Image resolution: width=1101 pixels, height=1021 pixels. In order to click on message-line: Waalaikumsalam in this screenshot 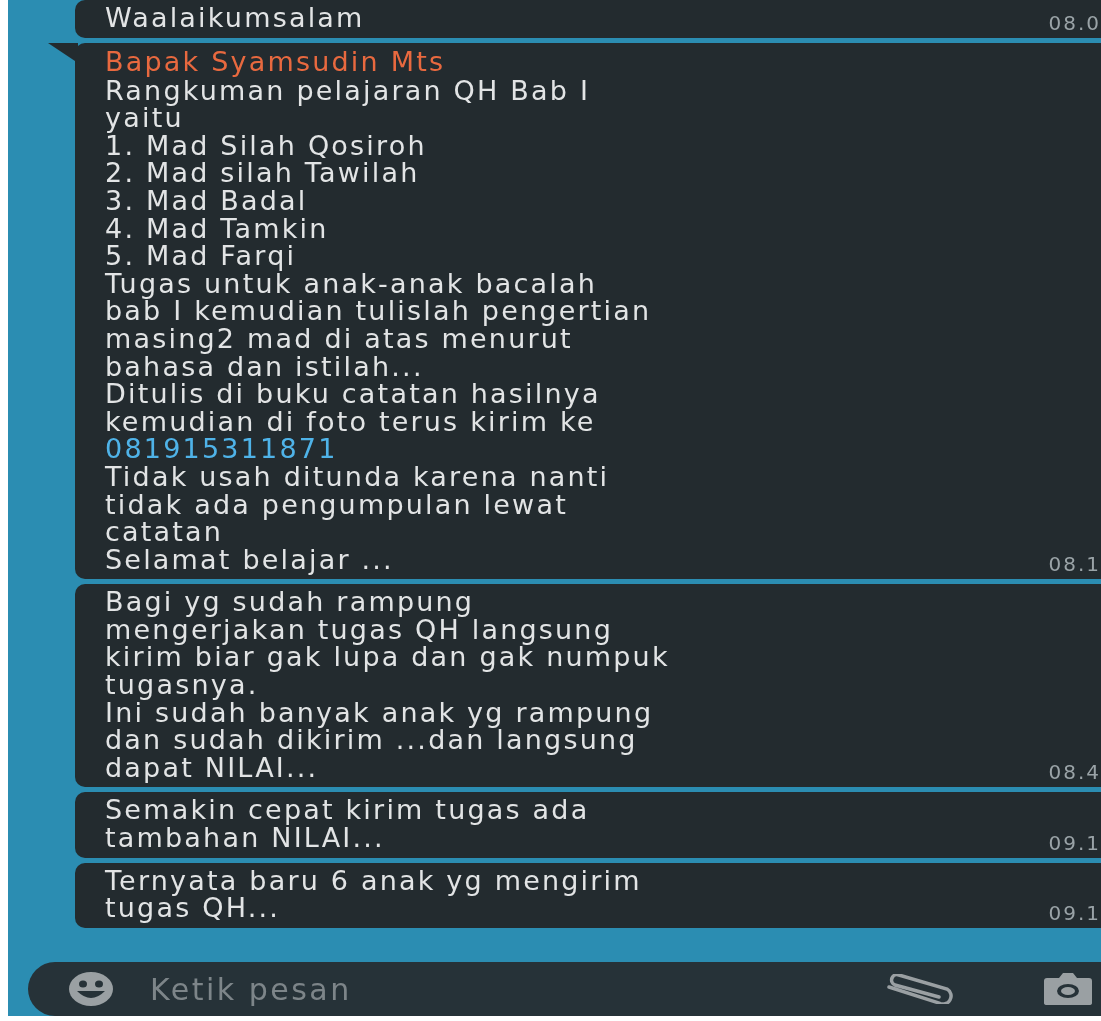, I will do `click(235, 18)`.